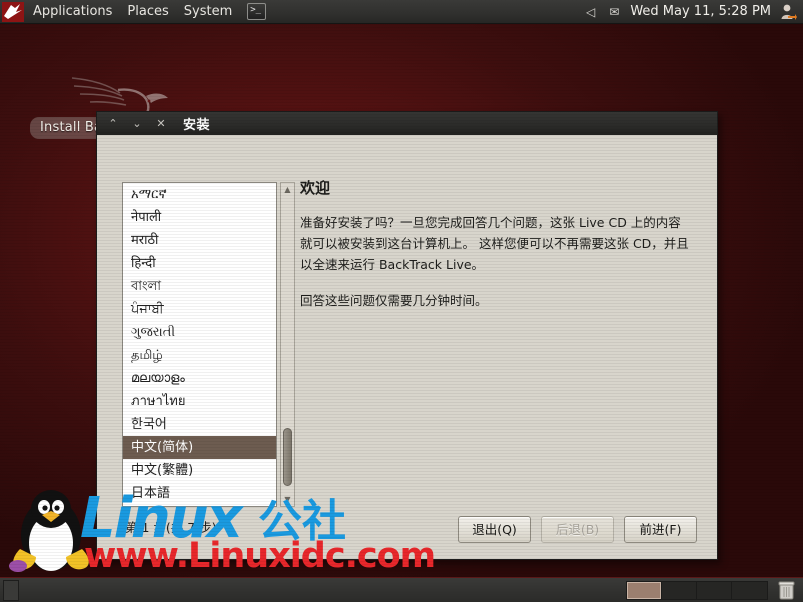  What do you see at coordinates (197, 125) in the screenshot?
I see `dialog-title: 安装` at bounding box center [197, 125].